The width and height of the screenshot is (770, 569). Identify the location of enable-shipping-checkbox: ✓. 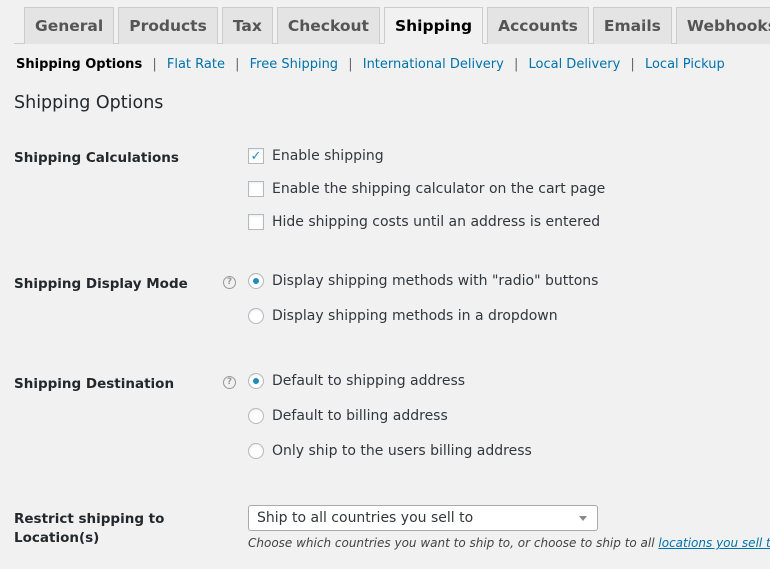
(256, 156).